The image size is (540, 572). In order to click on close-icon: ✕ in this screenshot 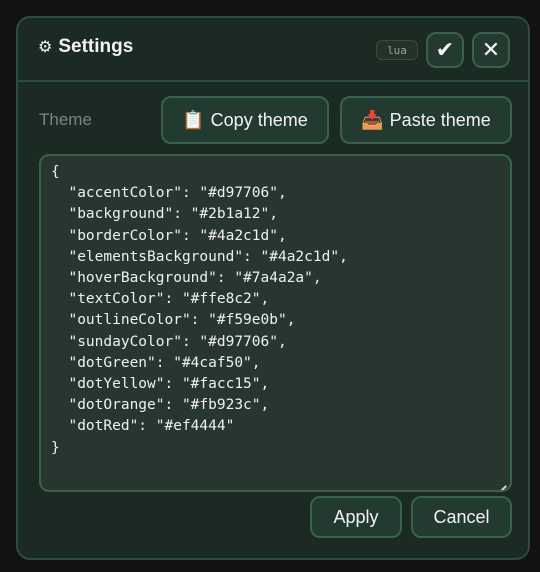, I will do `click(491, 49)`.